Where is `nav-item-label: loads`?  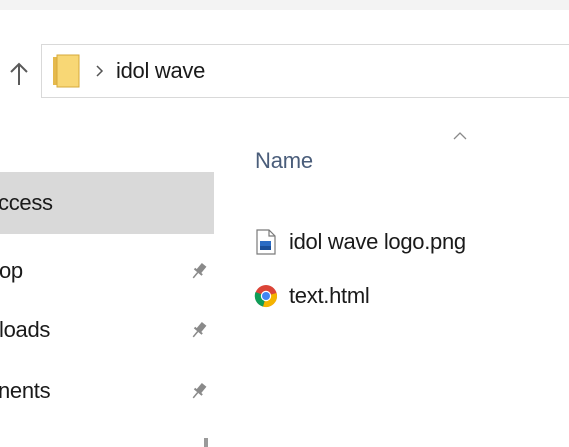
nav-item-label: loads is located at coordinates (25, 329).